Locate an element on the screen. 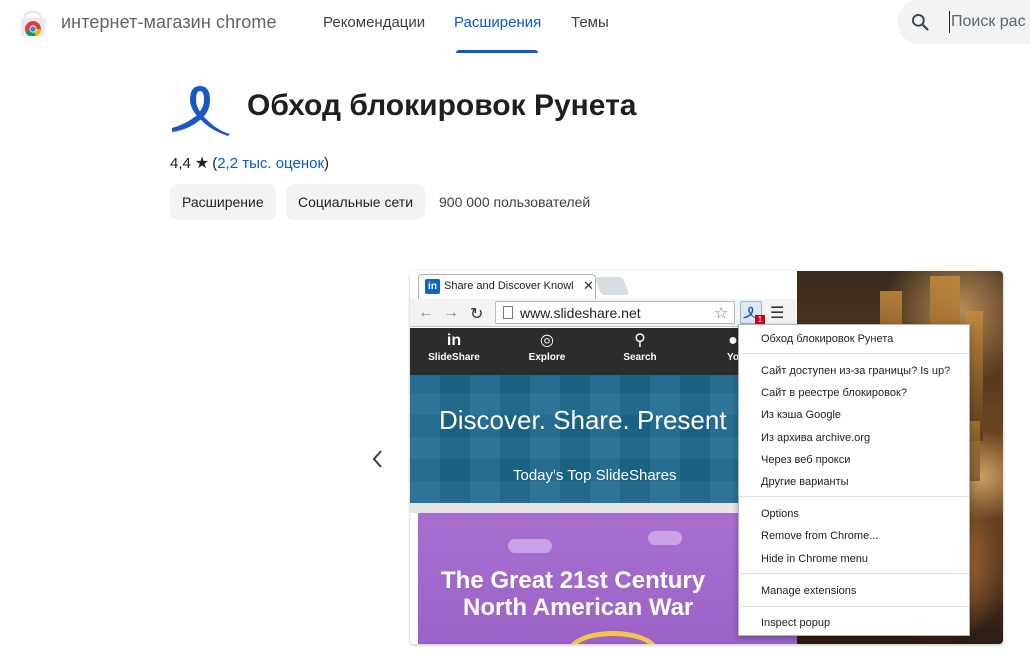 Image resolution: width=1030 pixels, height=655 pixels. popup-item-hide: Hide in Chrome menu is located at coordinates (814, 559).